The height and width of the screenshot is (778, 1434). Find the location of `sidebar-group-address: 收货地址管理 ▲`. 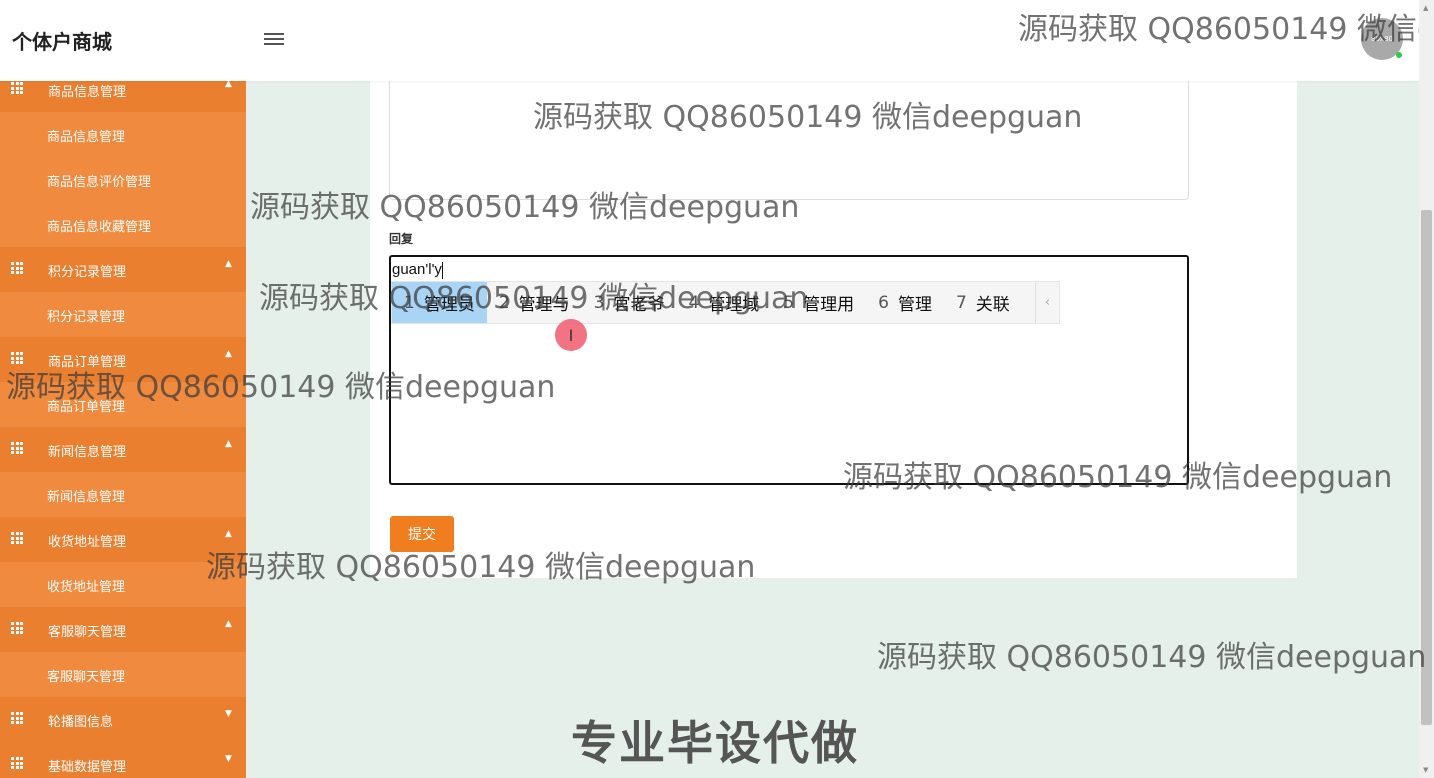

sidebar-group-address: 收货地址管理 ▲ is located at coordinates (123, 539).